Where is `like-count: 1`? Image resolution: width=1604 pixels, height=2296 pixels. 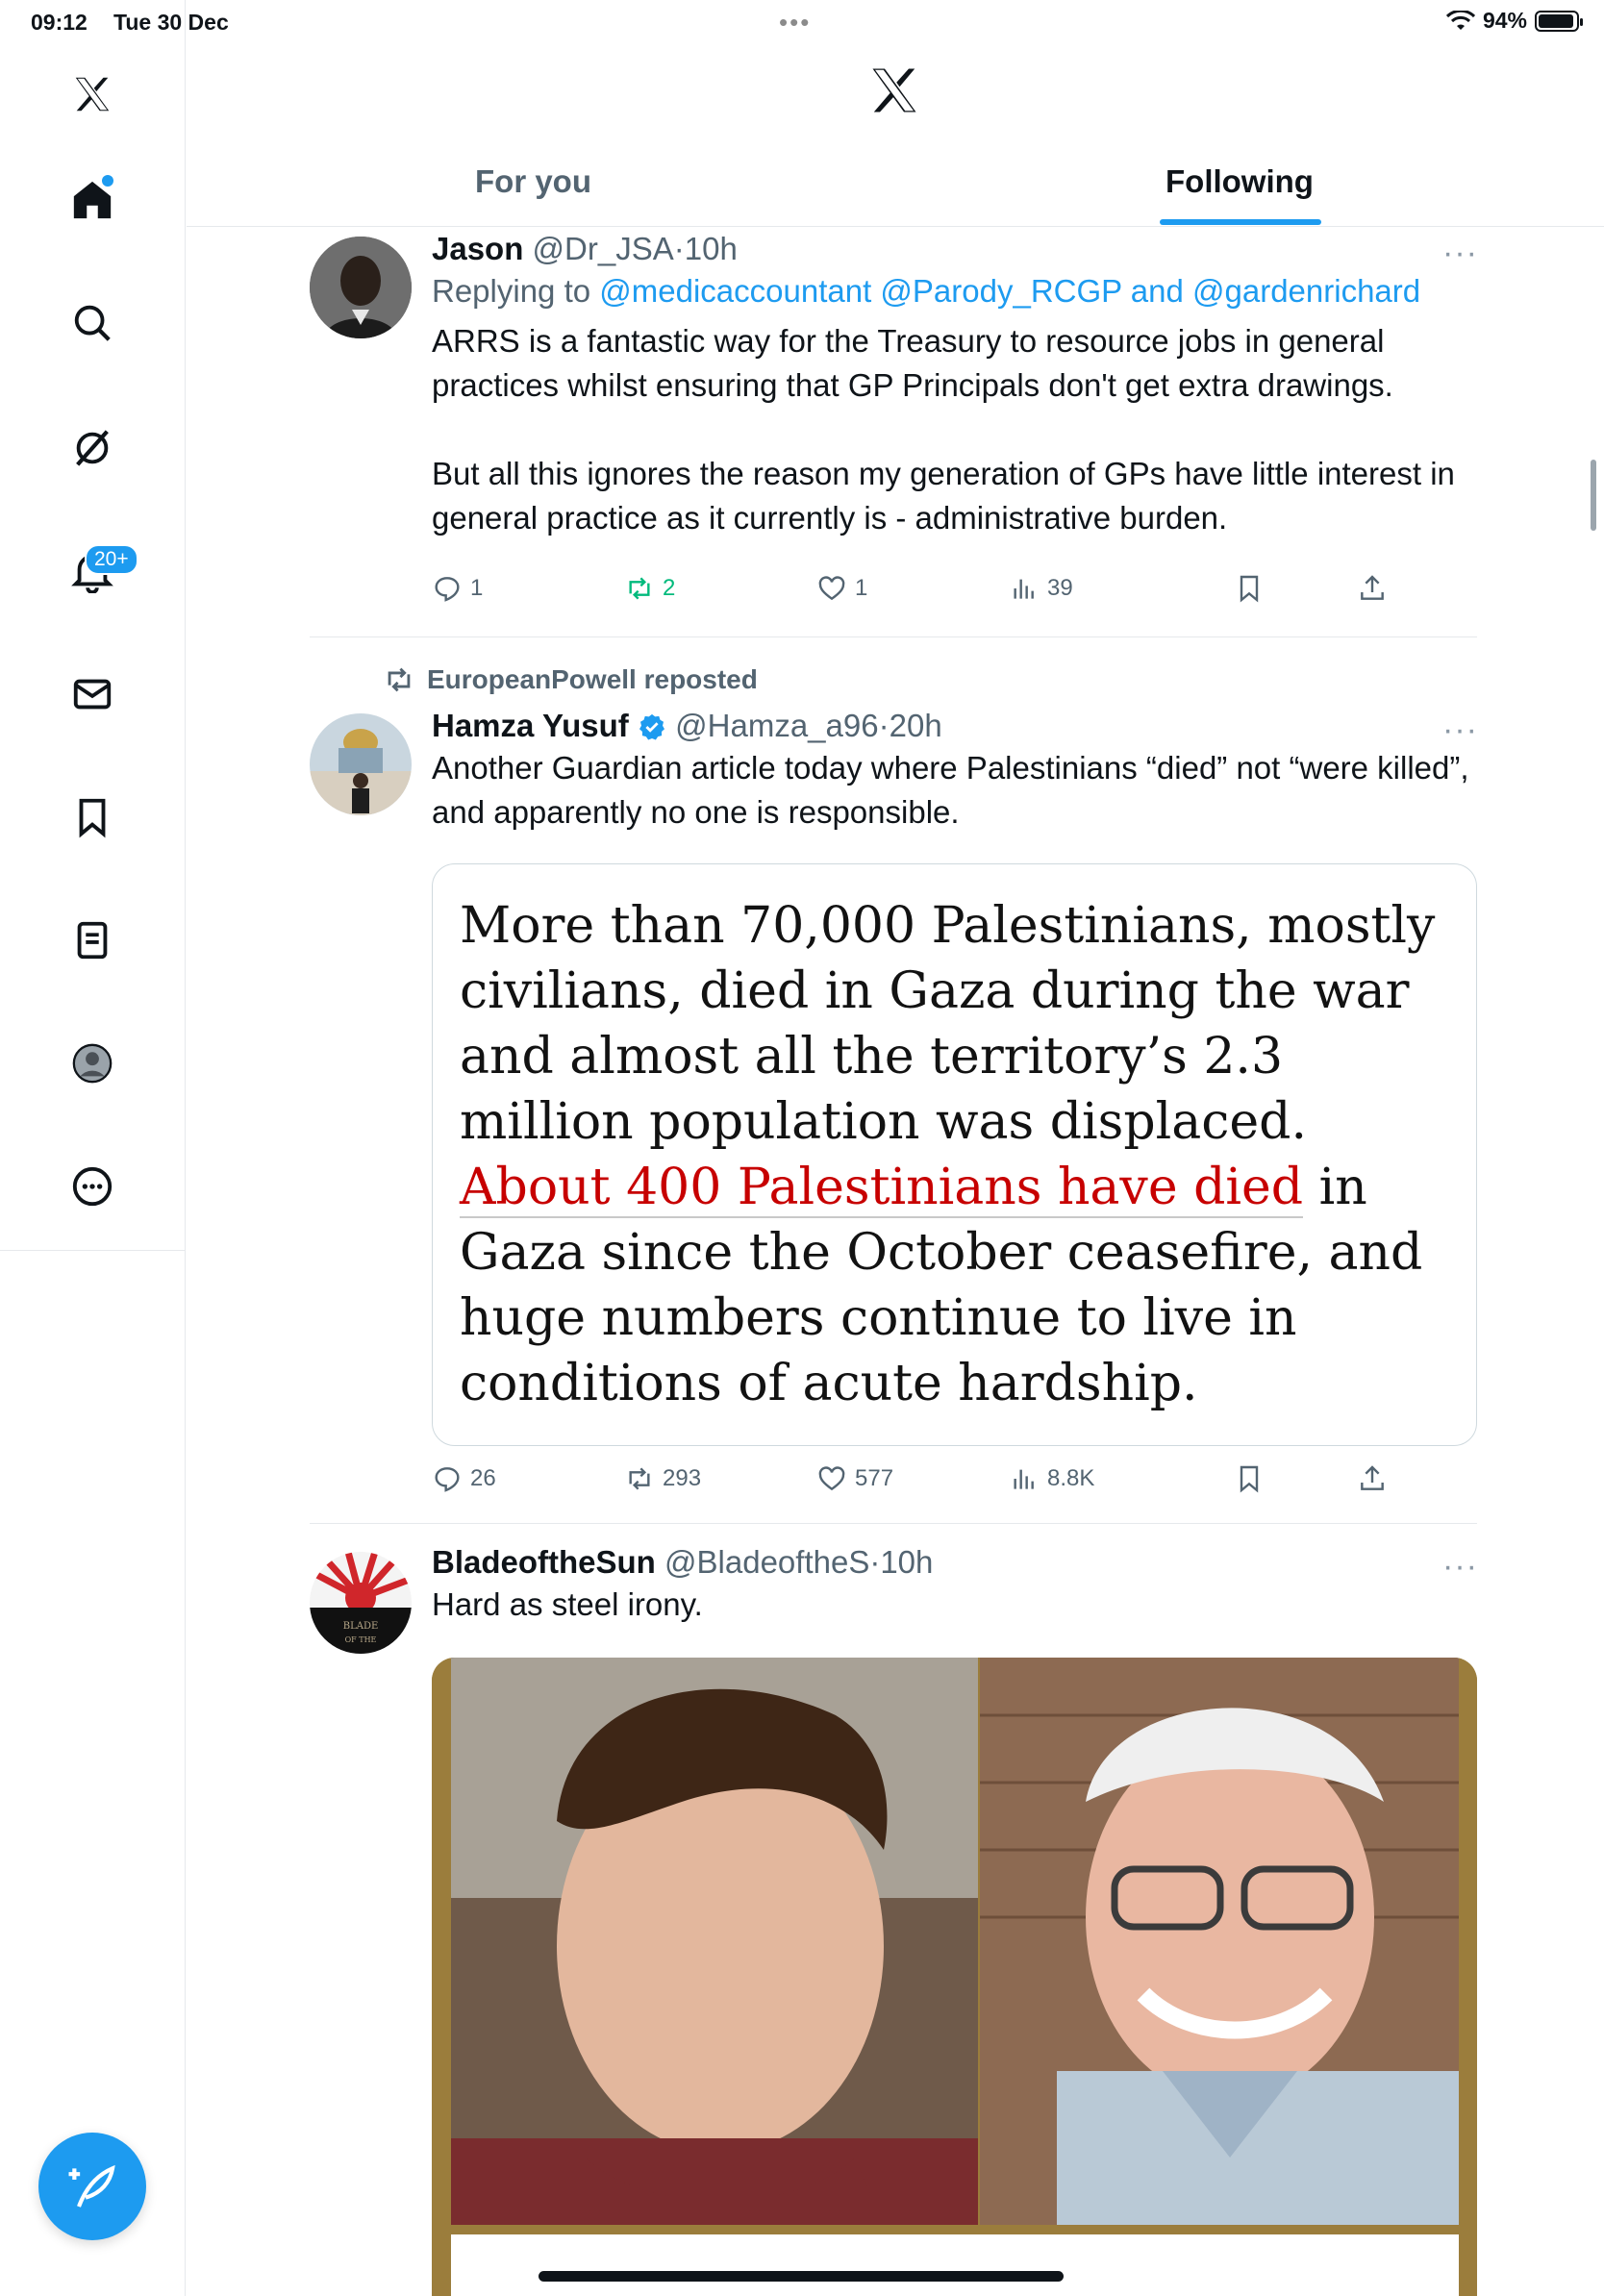 like-count: 1 is located at coordinates (861, 588).